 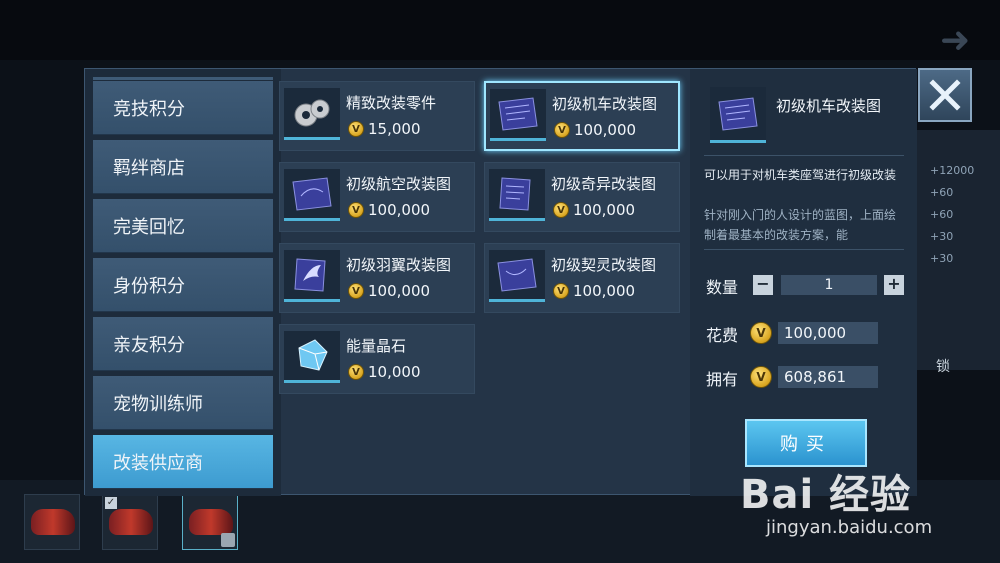 I want to click on check-icon: ✓, so click(x=111, y=503).